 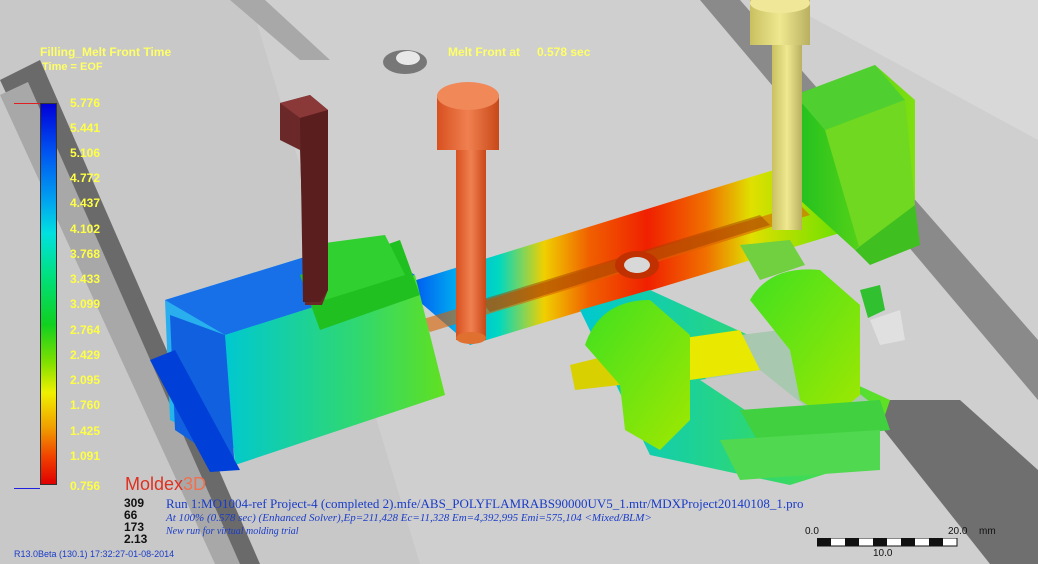 What do you see at coordinates (85, 153) in the screenshot?
I see `legend-value: 5.106` at bounding box center [85, 153].